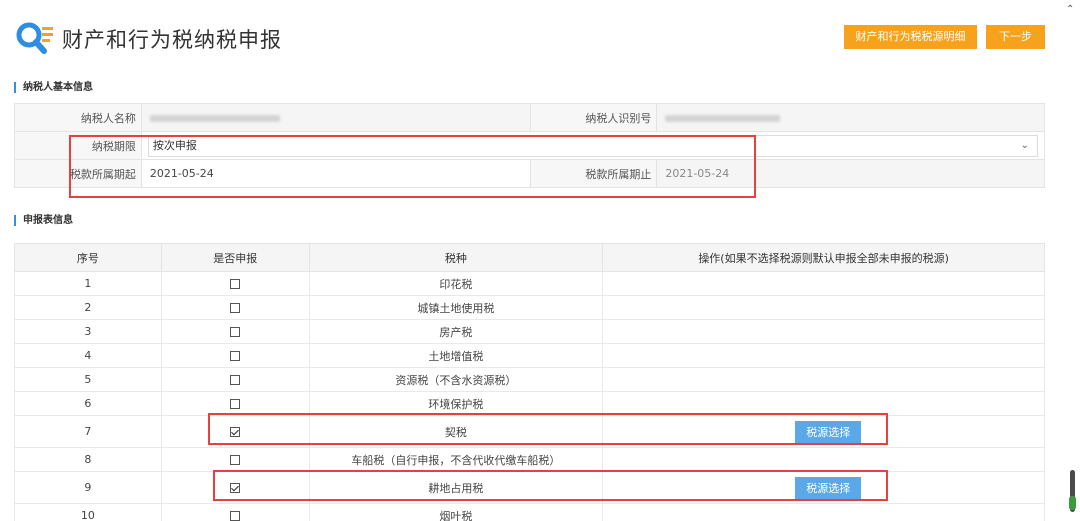 The image size is (1080, 521). What do you see at coordinates (456, 459) in the screenshot?
I see `tax-type: 车船税（自行申报，不含代收代缴车船税）` at bounding box center [456, 459].